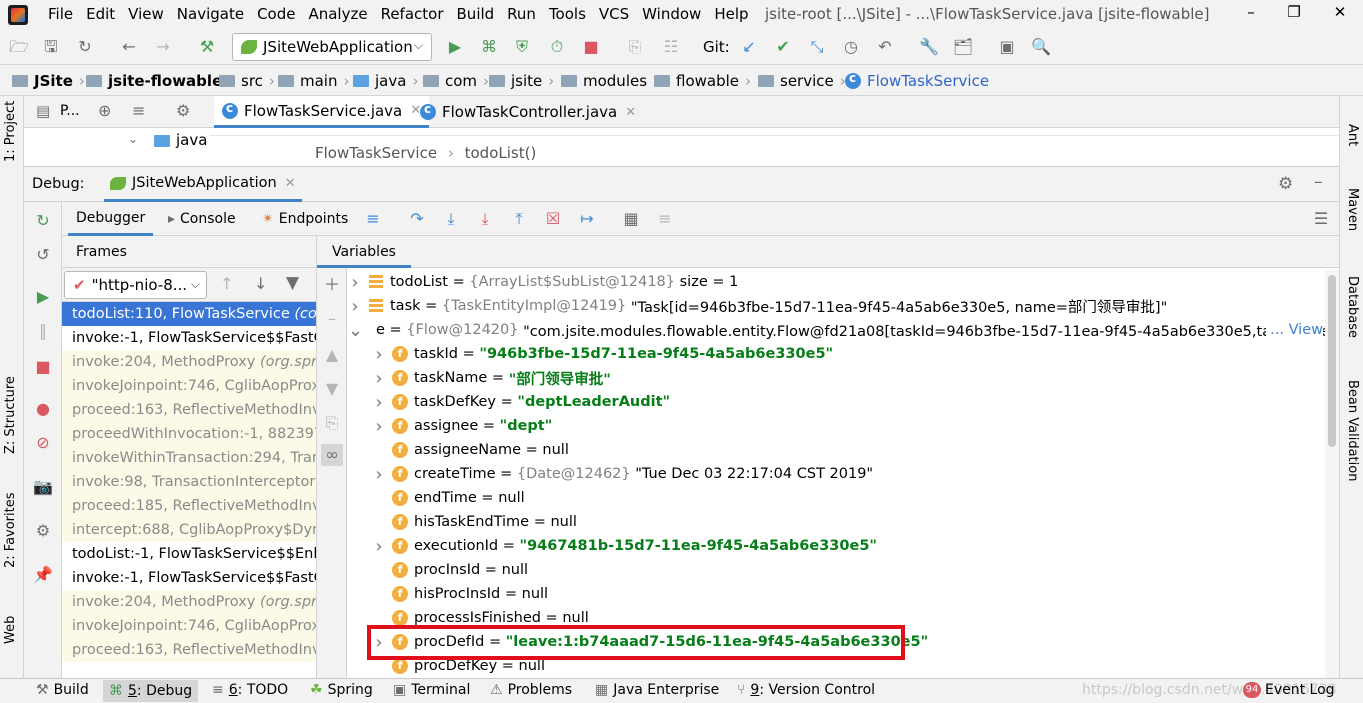 The width and height of the screenshot is (1363, 703). What do you see at coordinates (1352, 209) in the screenshot?
I see `stripe-maven: Maven` at bounding box center [1352, 209].